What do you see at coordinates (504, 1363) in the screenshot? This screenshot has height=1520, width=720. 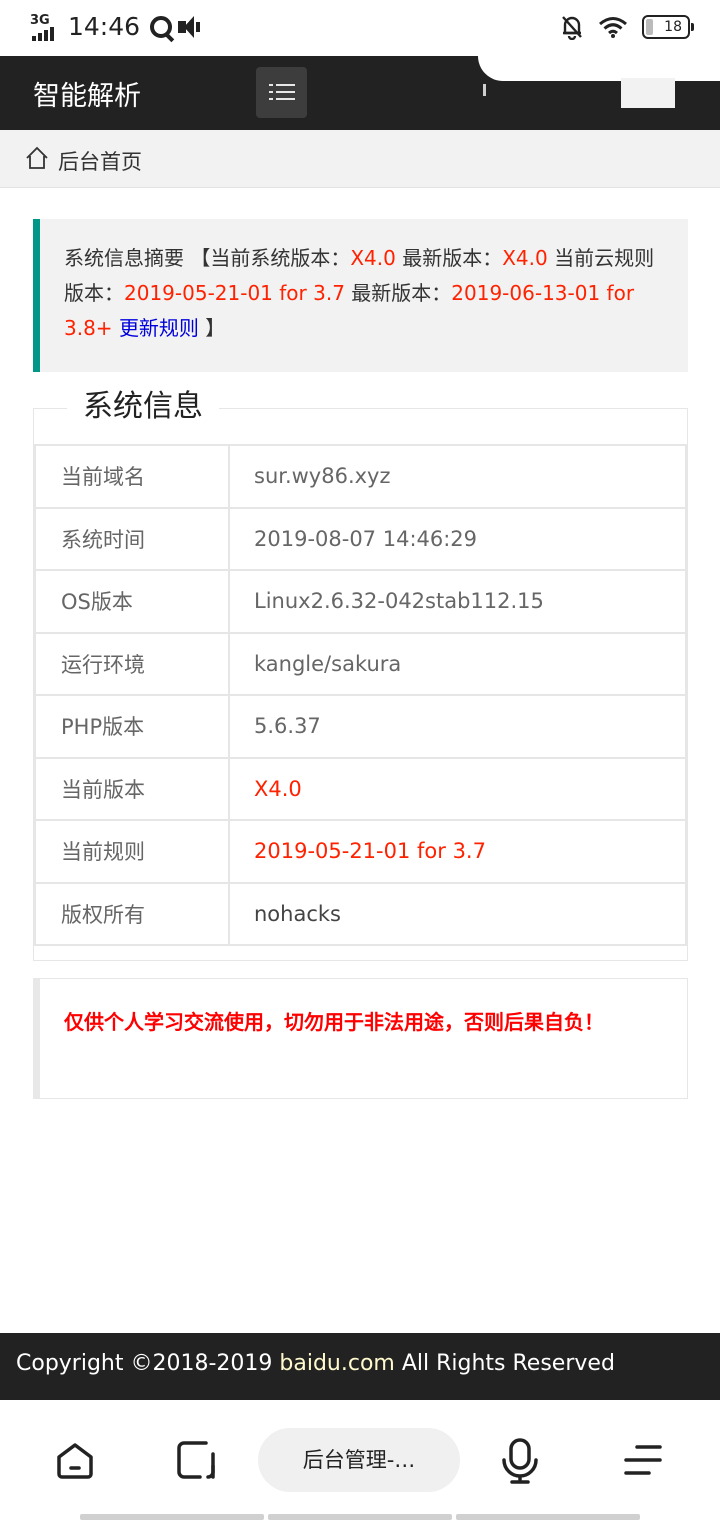 I see `copyright-suffix: All Rights Reserved` at bounding box center [504, 1363].